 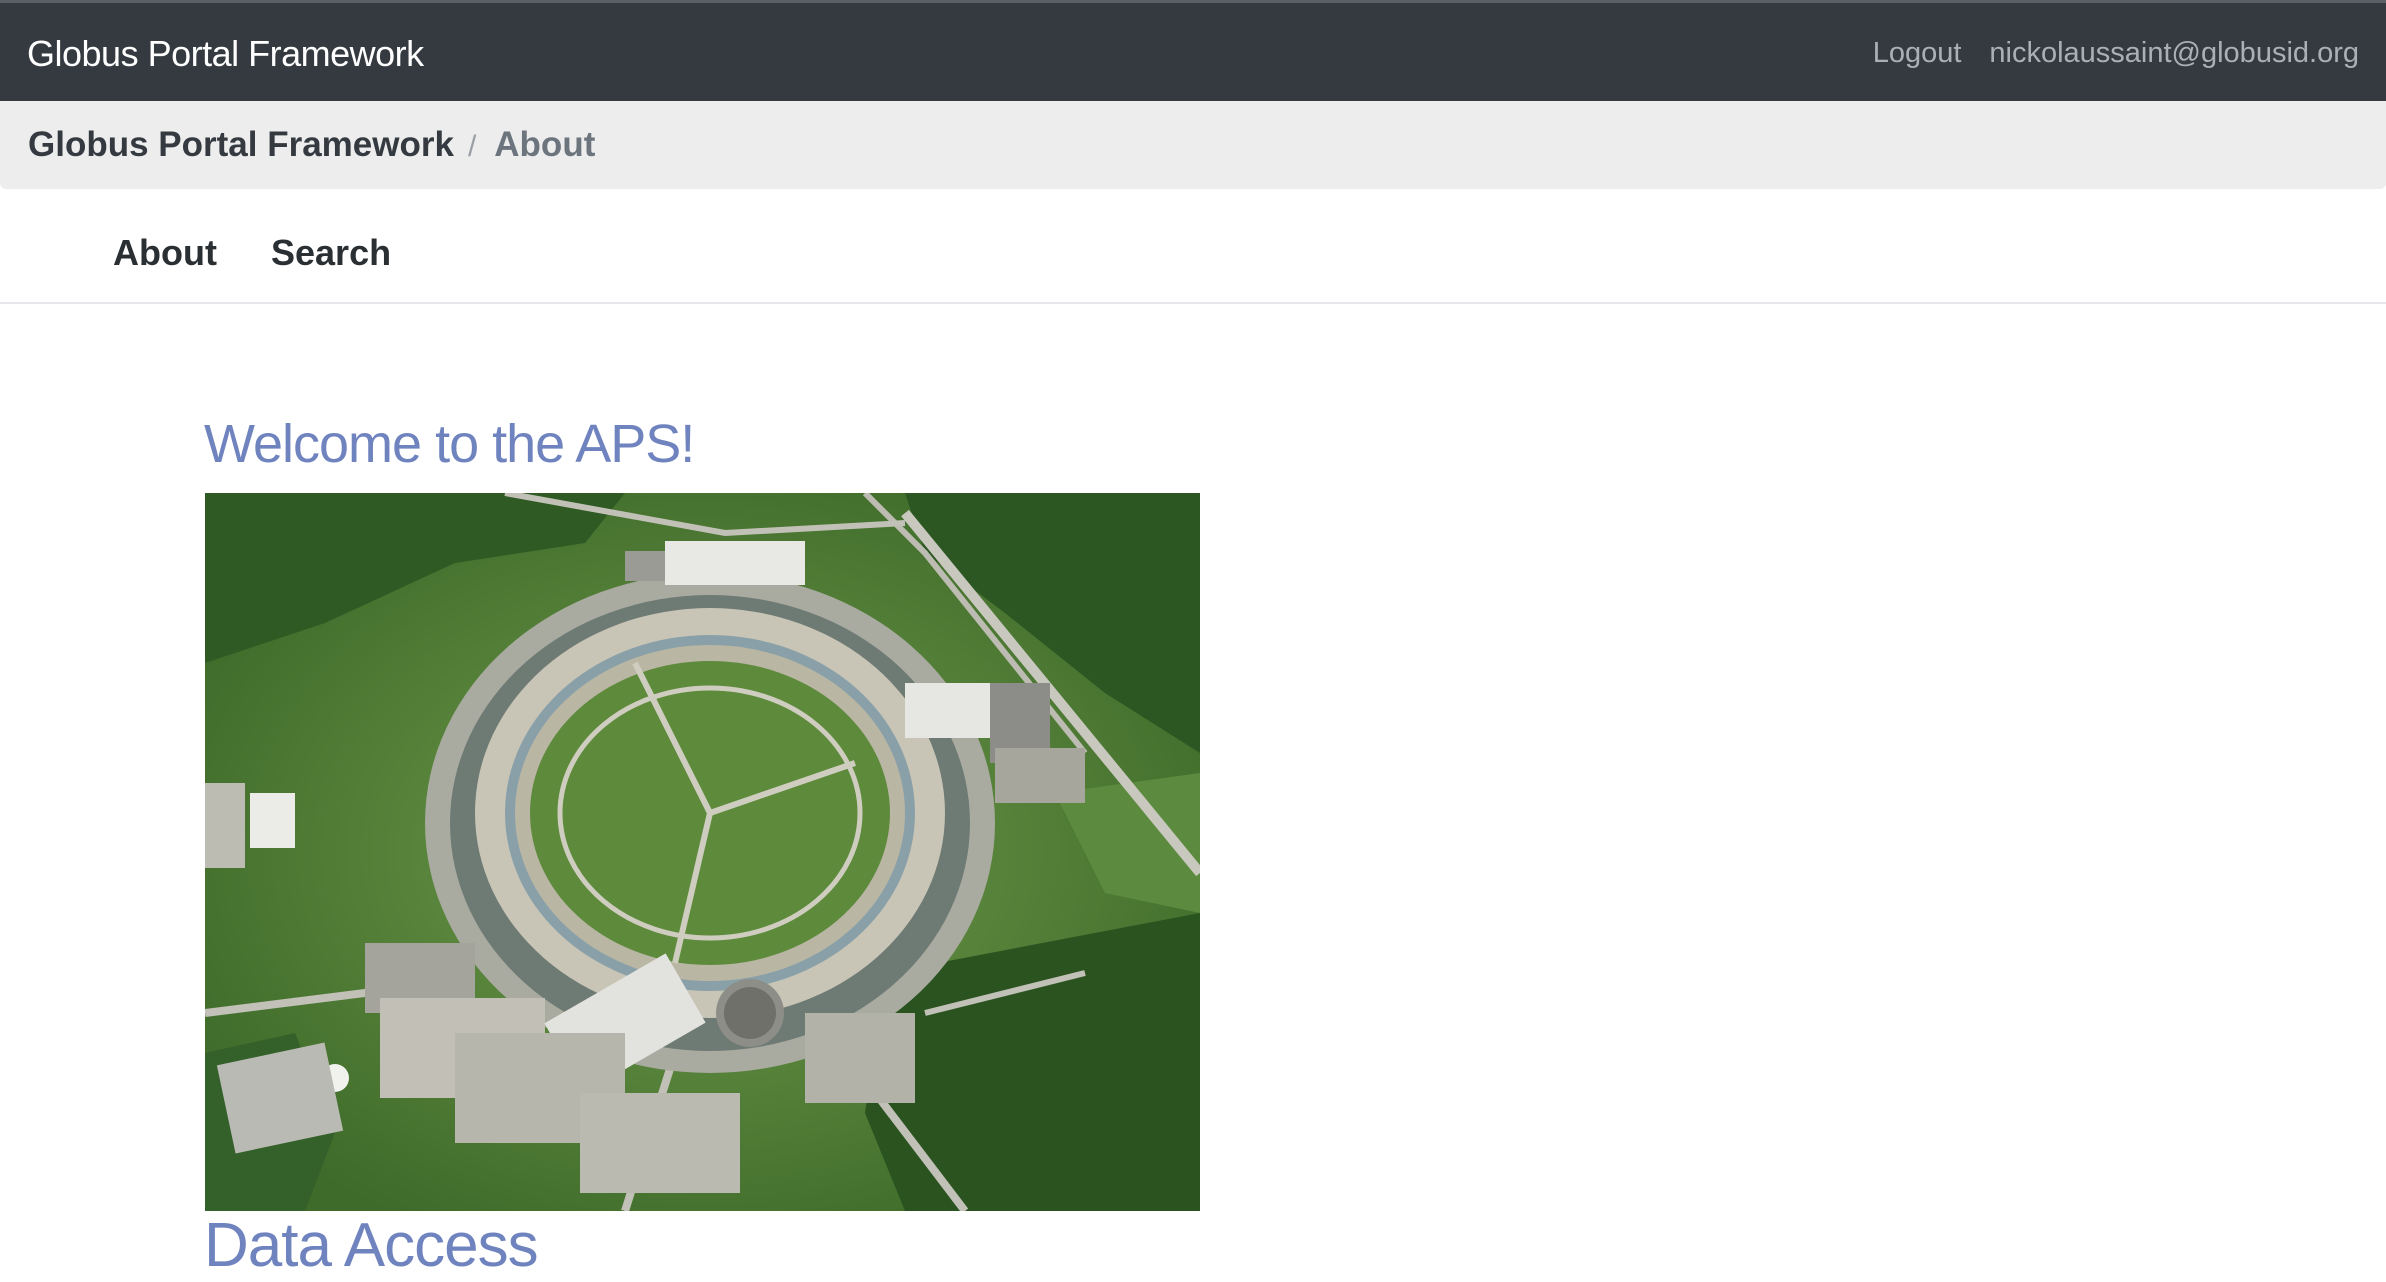 I want to click on welcome-heading: Welcome to the APS!, so click(x=449, y=444).